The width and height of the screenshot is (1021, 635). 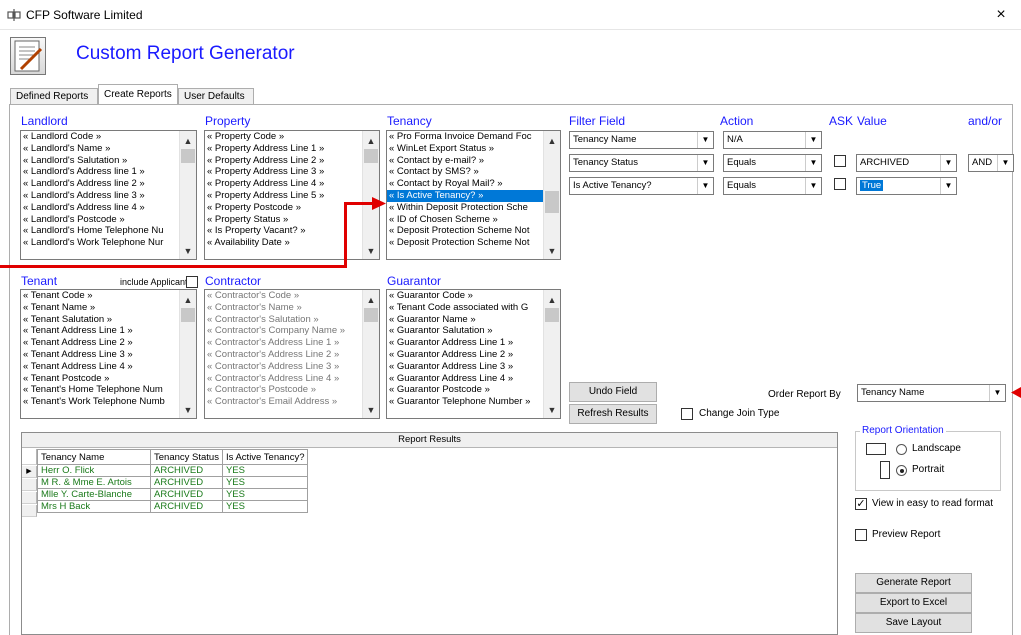 I want to click on table-cell: Mrs H Back, so click(x=94, y=506).